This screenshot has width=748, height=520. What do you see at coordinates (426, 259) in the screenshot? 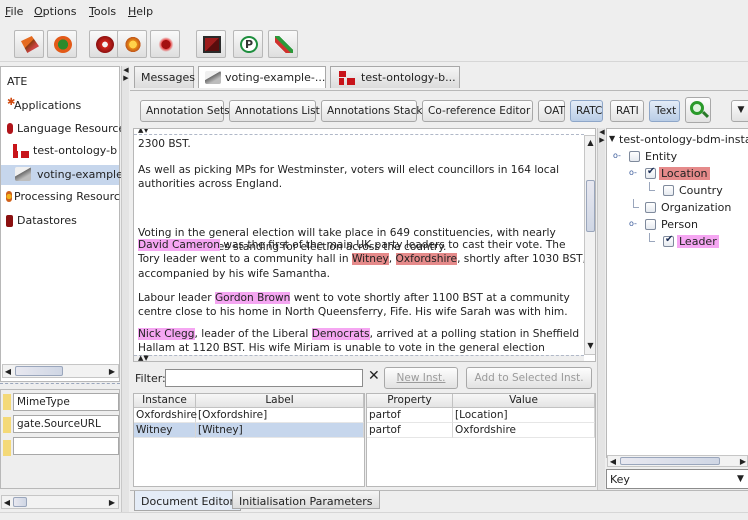
I see `annotation-location: Oxfordshire` at bounding box center [426, 259].